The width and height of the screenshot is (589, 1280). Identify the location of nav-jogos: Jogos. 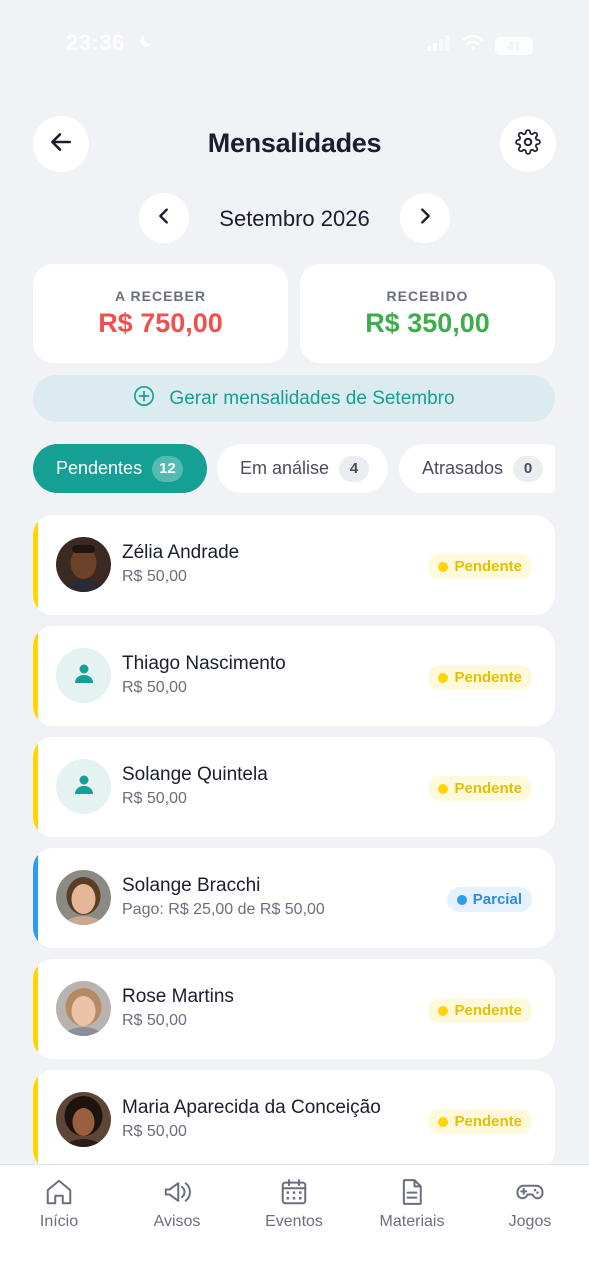
(530, 1204).